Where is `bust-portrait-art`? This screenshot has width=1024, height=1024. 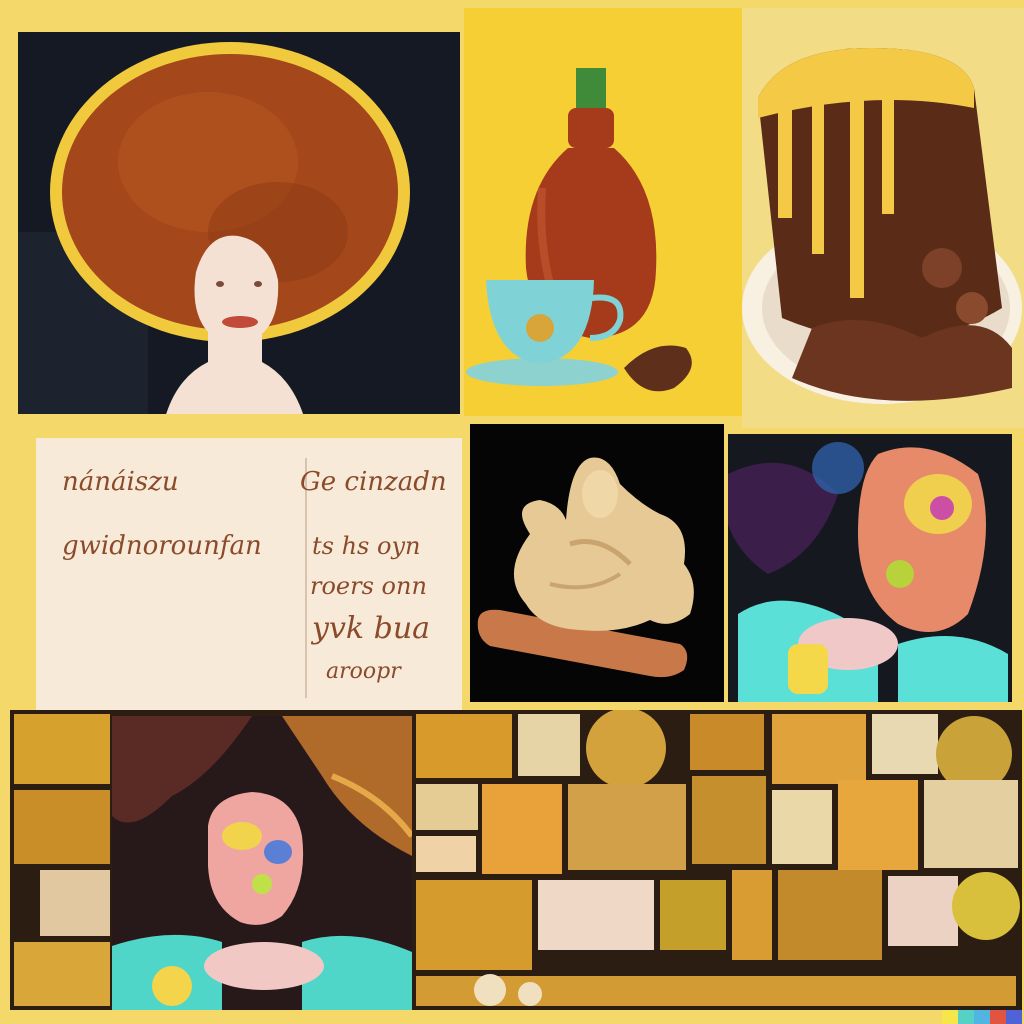
bust-portrait-art is located at coordinates (262, 863).